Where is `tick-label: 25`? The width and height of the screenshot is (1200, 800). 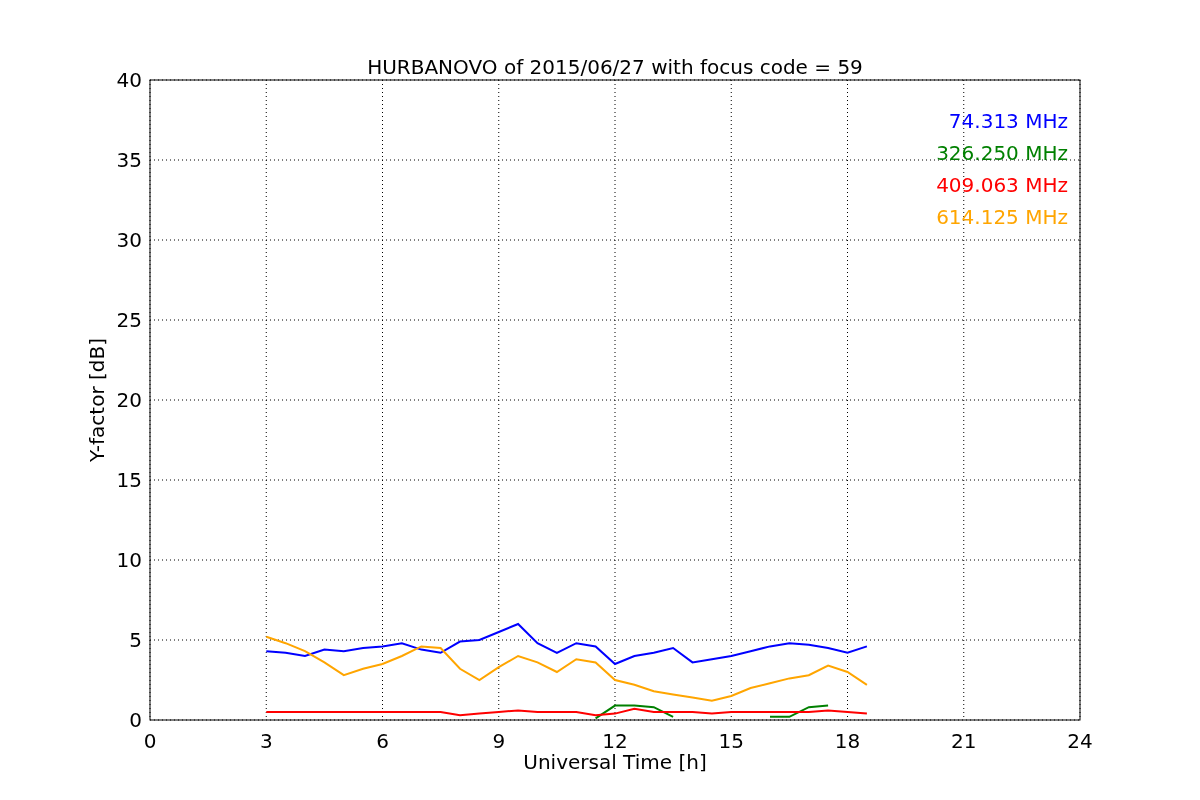 tick-label: 25 is located at coordinates (129, 320).